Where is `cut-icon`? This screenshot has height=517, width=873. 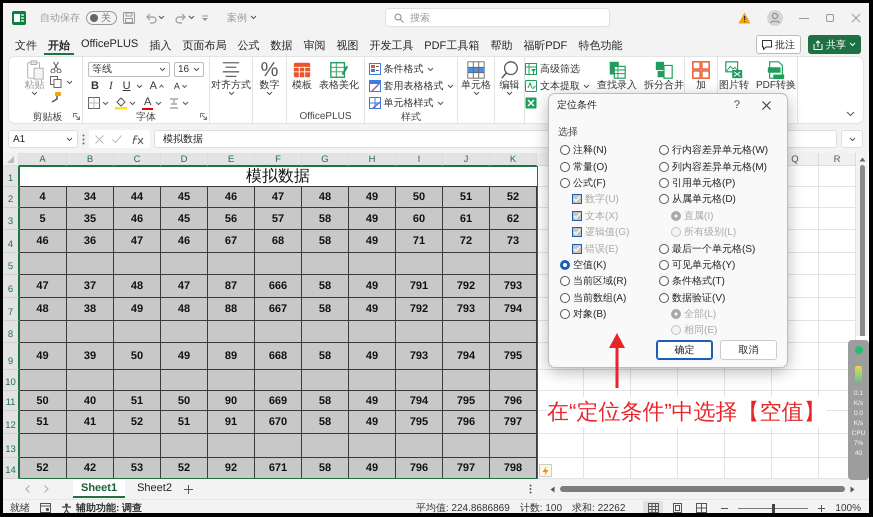 cut-icon is located at coordinates (56, 67).